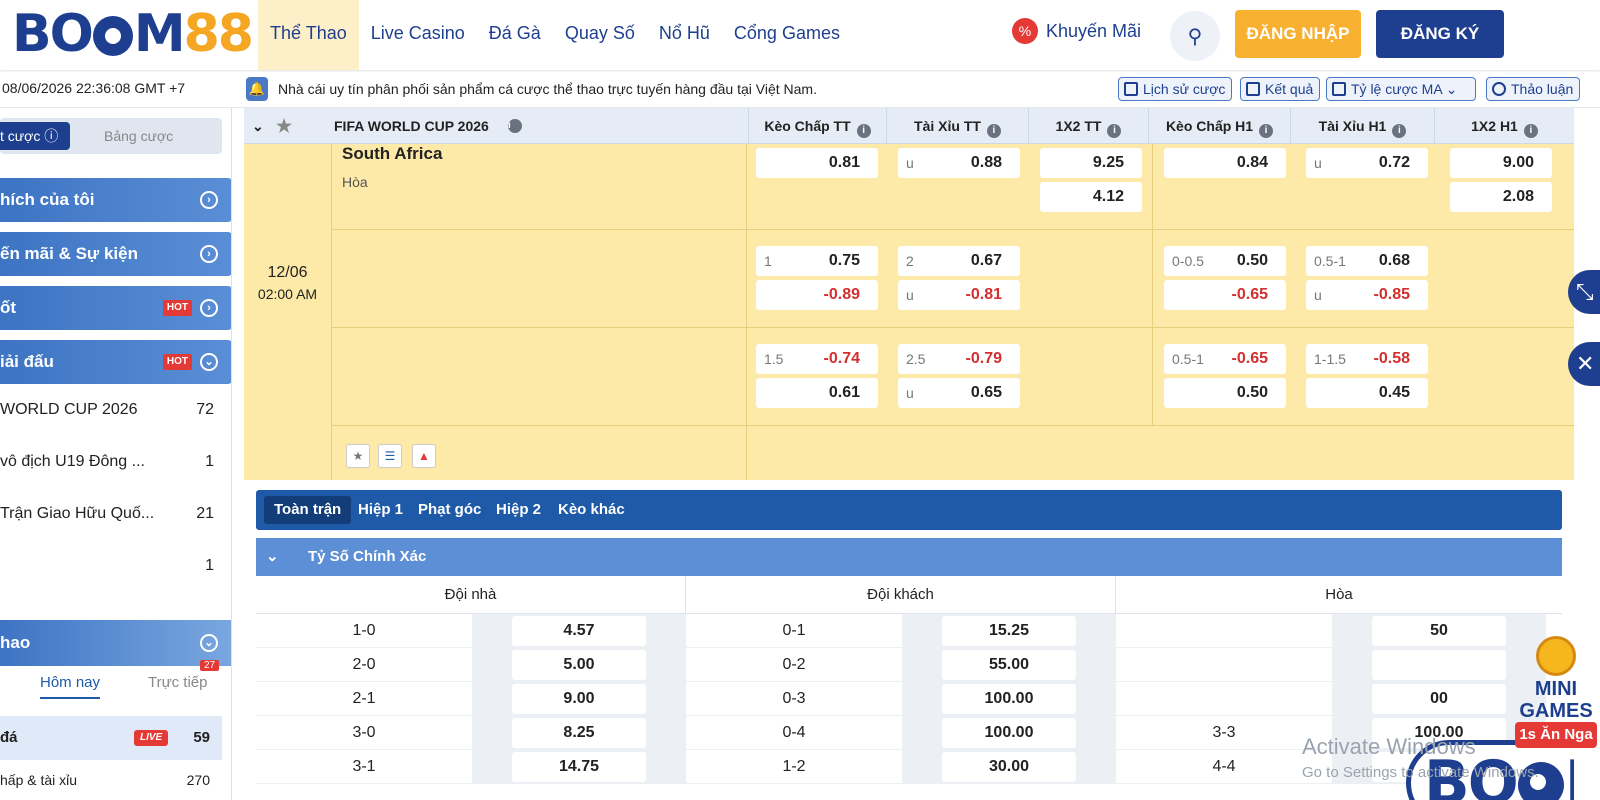 The image size is (1600, 800). Describe the element at coordinates (1420, 772) in the screenshot. I see `activate-windows-sub: Go to Settings to activate Windows.` at that location.